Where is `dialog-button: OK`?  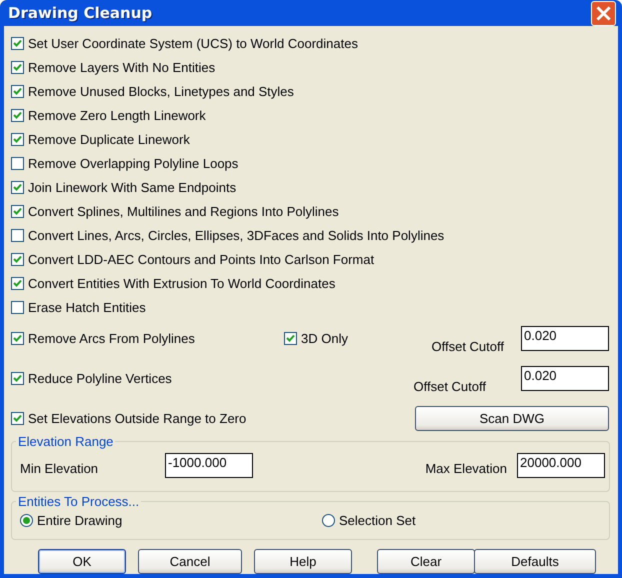
dialog-button: OK is located at coordinates (82, 561).